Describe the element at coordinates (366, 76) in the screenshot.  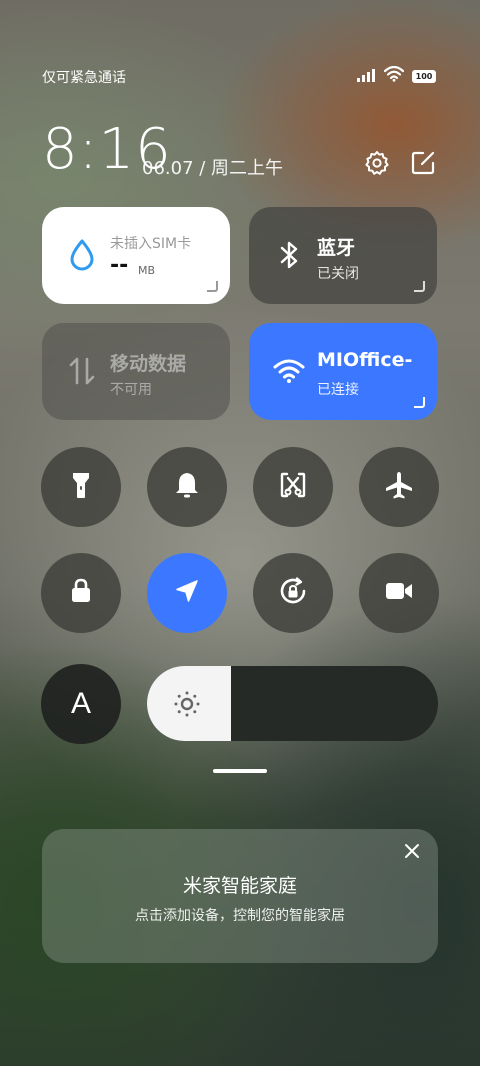
I see `signal-icon` at that location.